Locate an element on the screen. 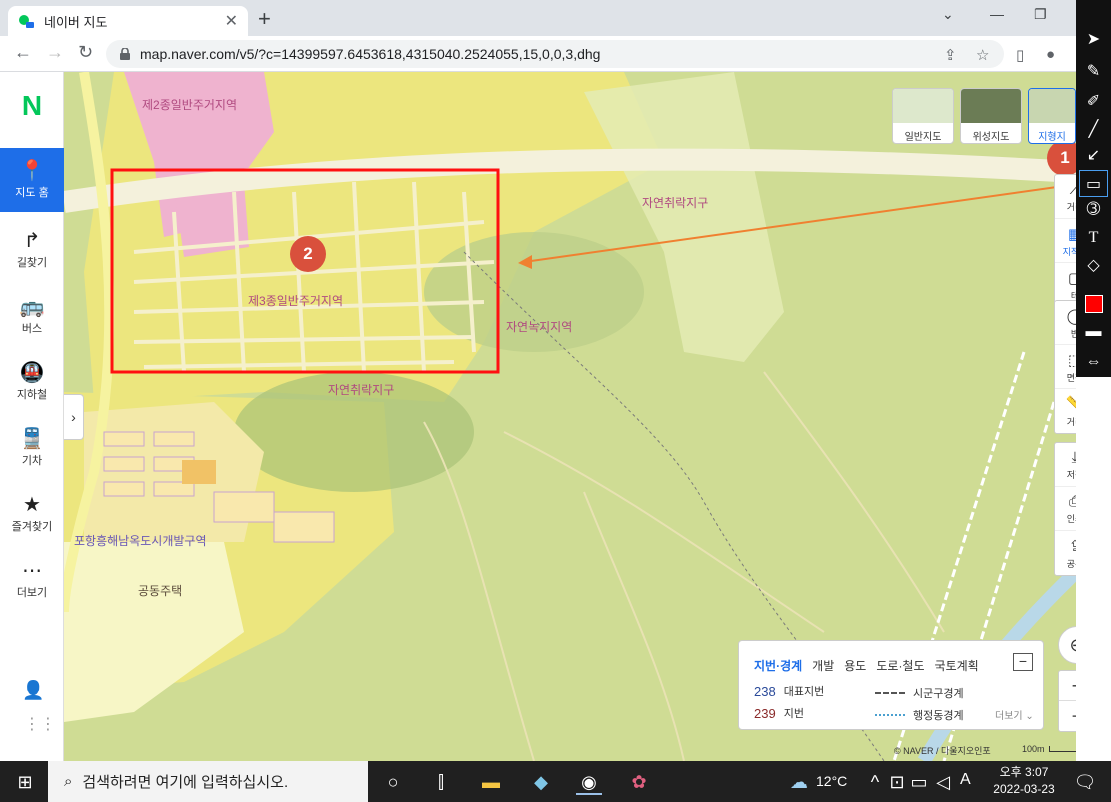 Image resolution: width=1111 pixels, height=802 pixels. area-button: ⬚ 면적 is located at coordinates (1065, 367).